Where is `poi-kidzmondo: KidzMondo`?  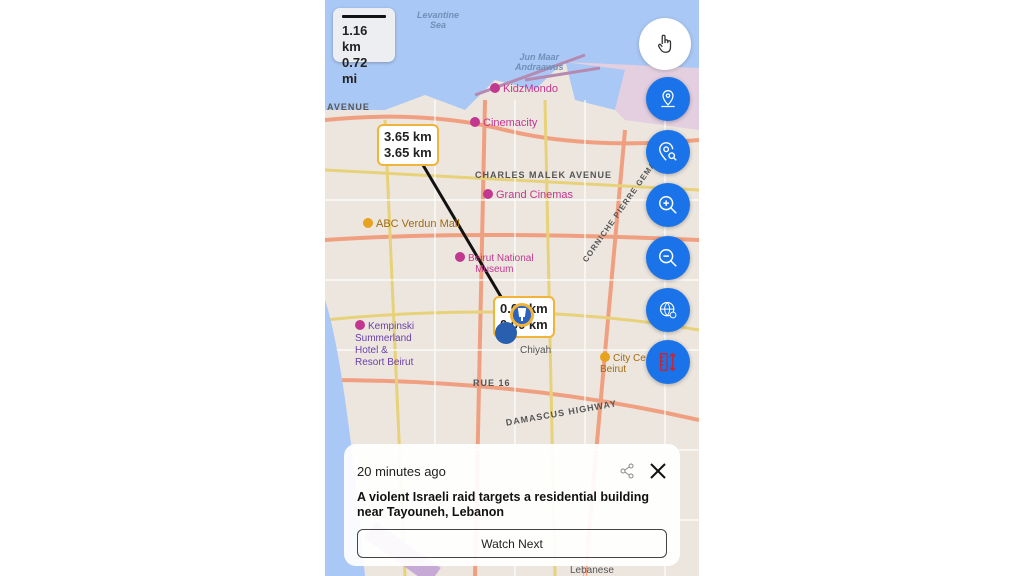
poi-kidzmondo: KidzMondo is located at coordinates (524, 89).